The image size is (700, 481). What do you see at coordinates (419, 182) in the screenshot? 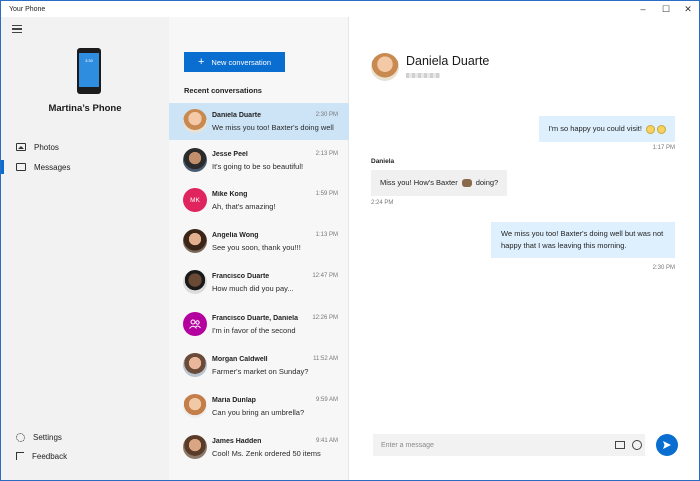
I see `message-text: Miss you! How's Baxter` at bounding box center [419, 182].